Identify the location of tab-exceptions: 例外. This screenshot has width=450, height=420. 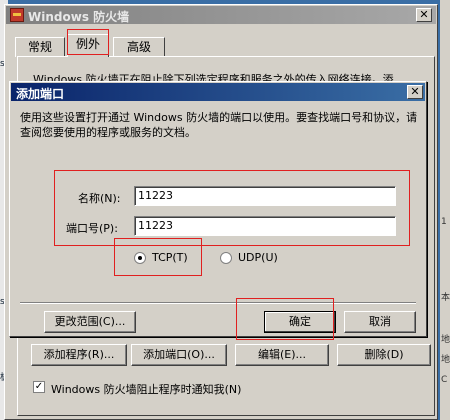
(88, 45).